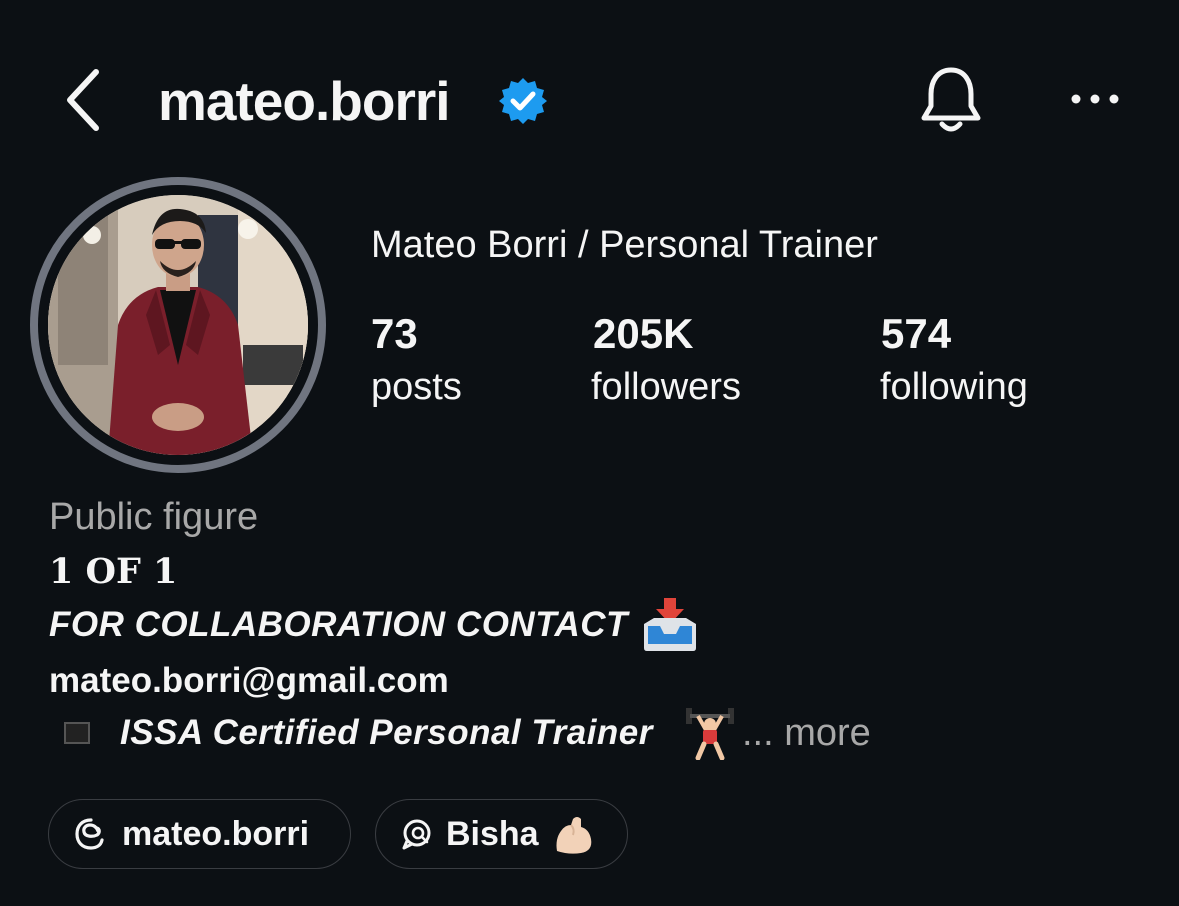 The image size is (1179, 906). I want to click on chevron-left-icon, so click(83, 100).